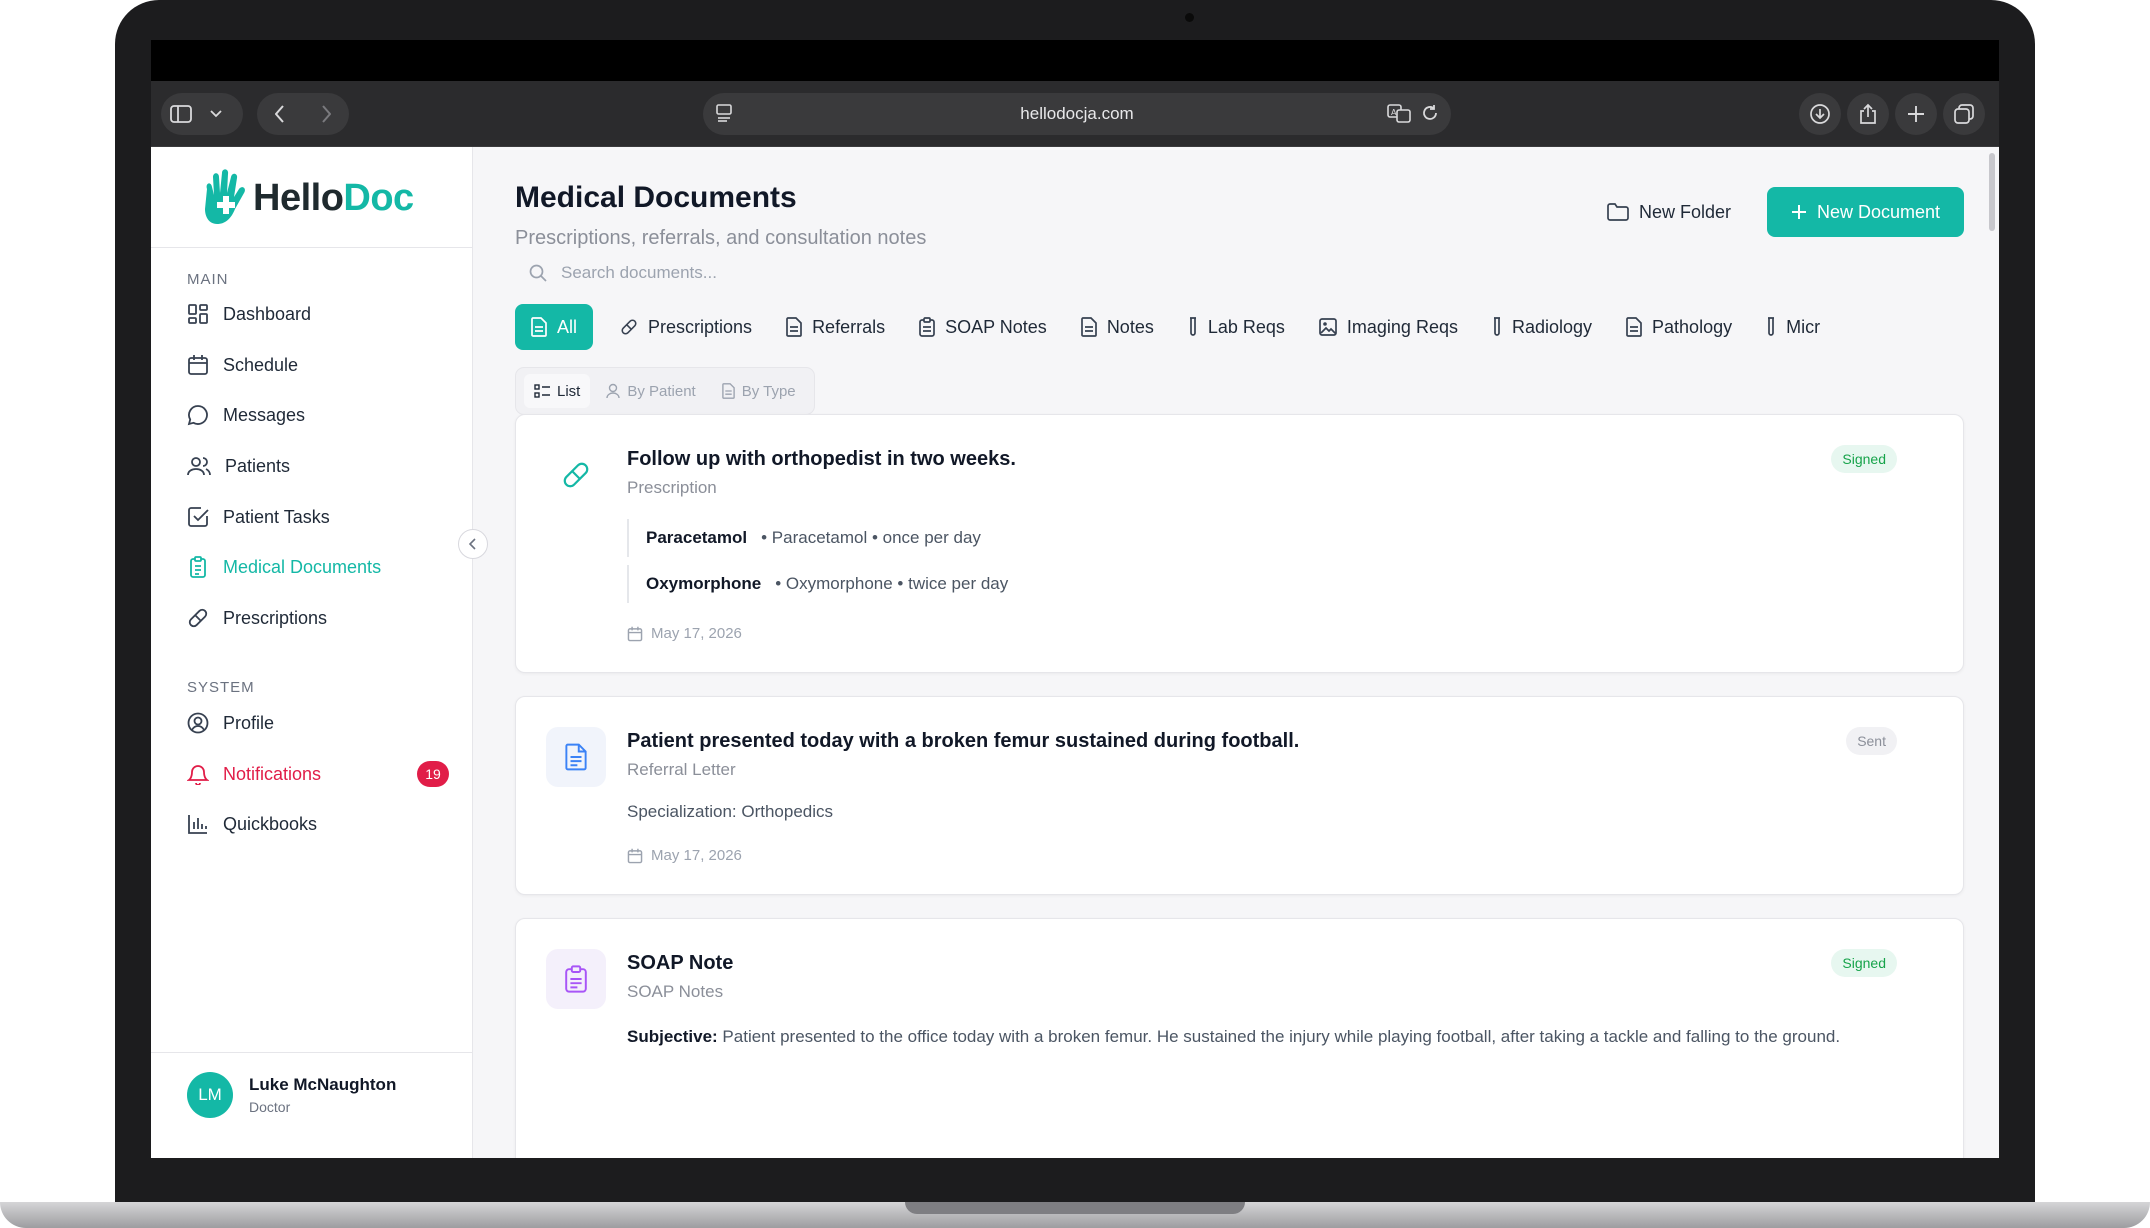  What do you see at coordinates (198, 517) in the screenshot?
I see `checkbox-icon` at bounding box center [198, 517].